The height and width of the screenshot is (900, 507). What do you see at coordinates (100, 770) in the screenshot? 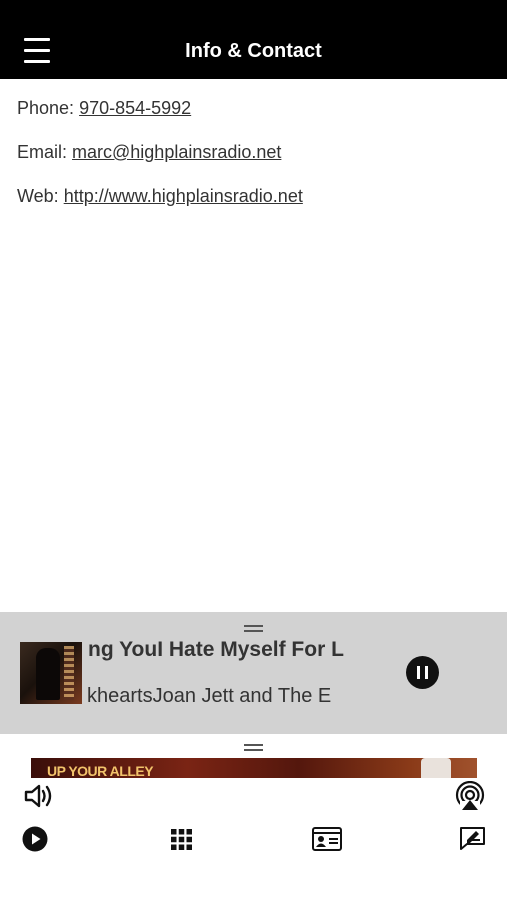
I see `album-art-text: UP YOUR ALLEY` at bounding box center [100, 770].